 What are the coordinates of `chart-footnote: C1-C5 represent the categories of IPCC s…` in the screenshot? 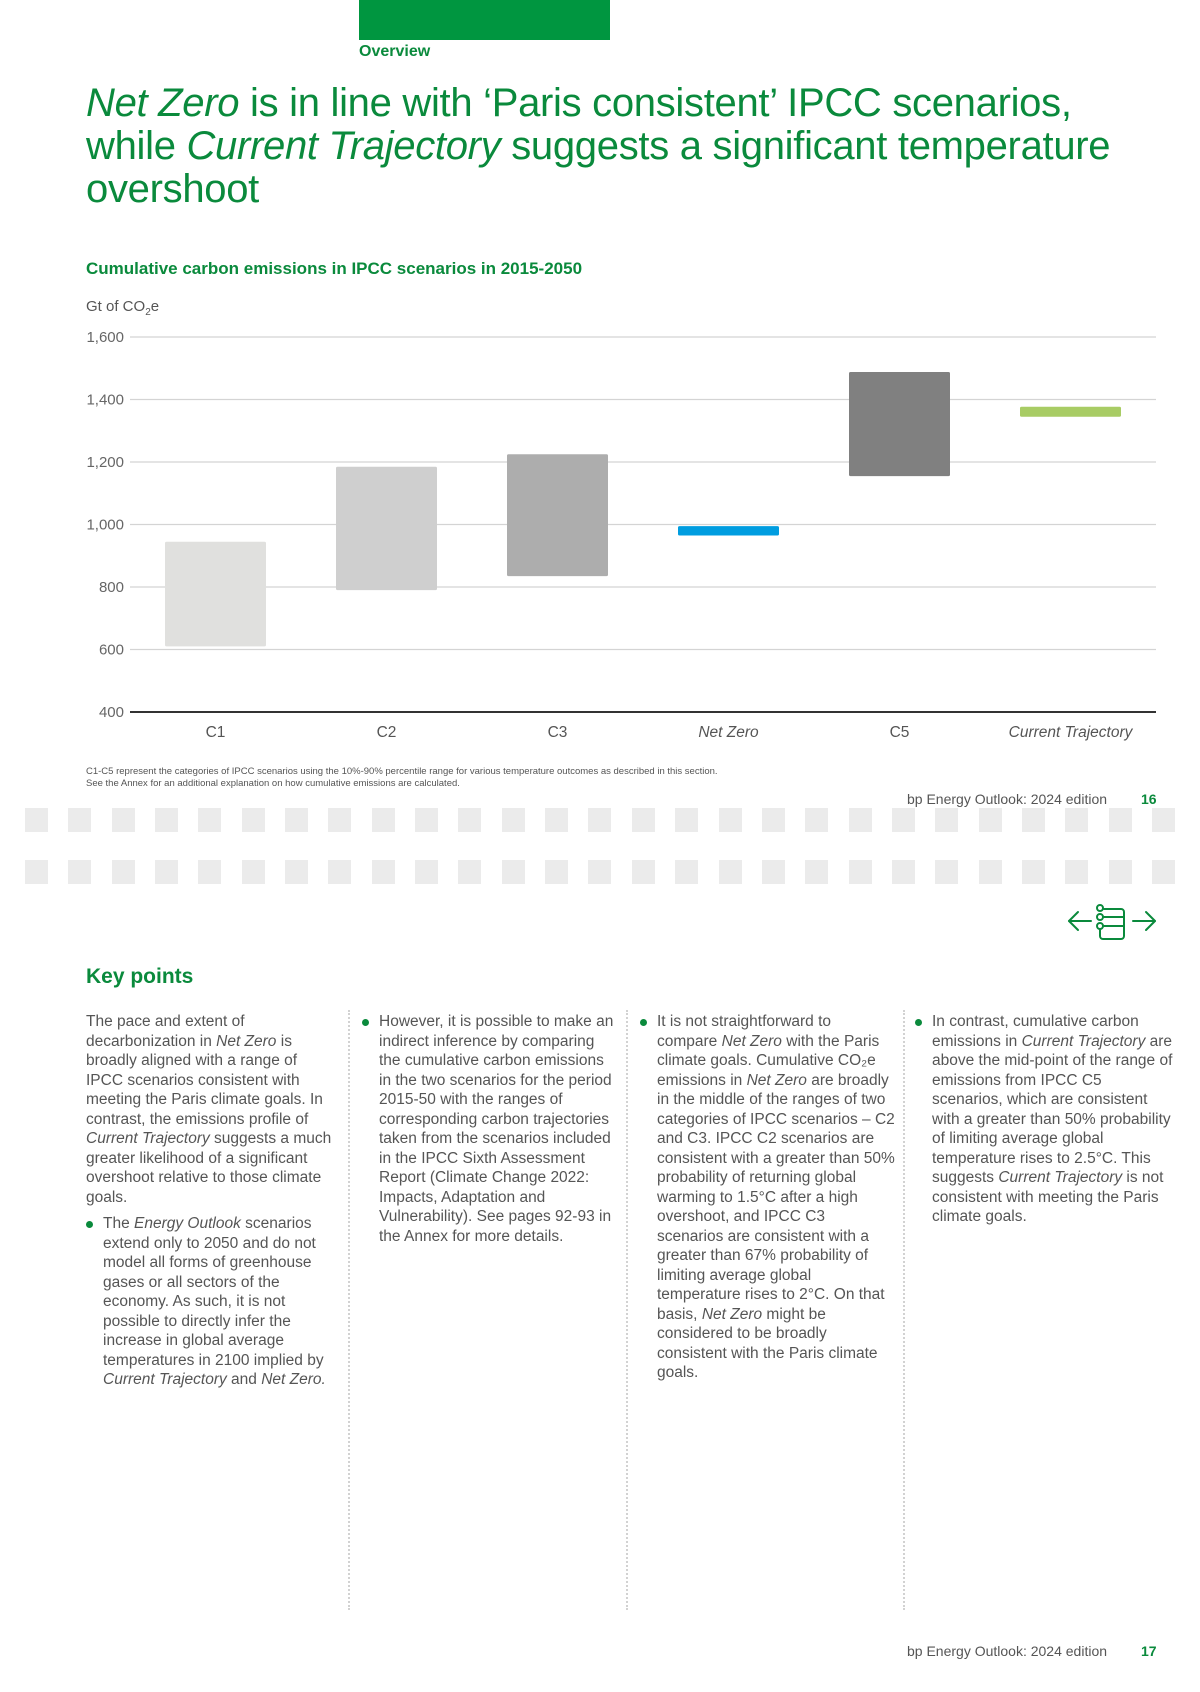 It's located at (486, 778).